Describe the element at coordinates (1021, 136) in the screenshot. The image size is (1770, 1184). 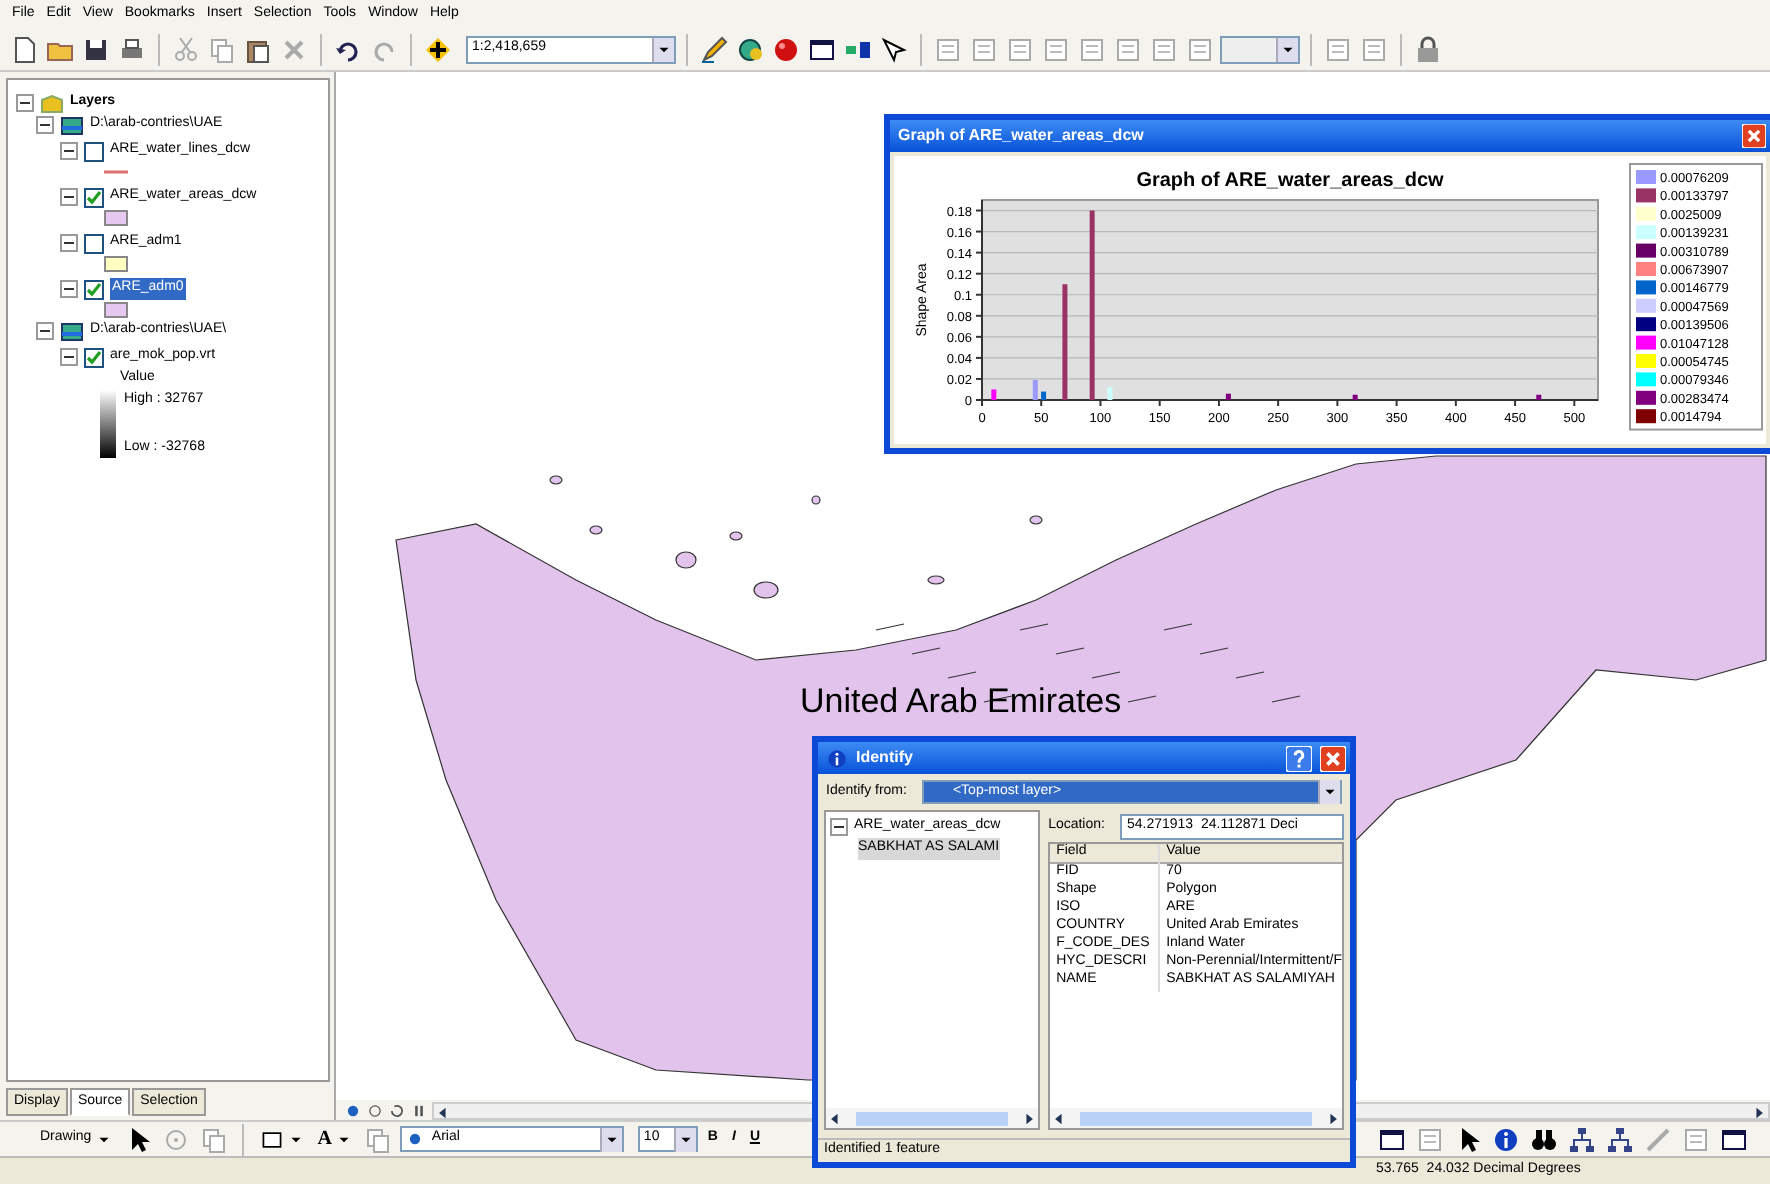
I see `window-title: Graph of ARE_water_areas_dcw` at that location.